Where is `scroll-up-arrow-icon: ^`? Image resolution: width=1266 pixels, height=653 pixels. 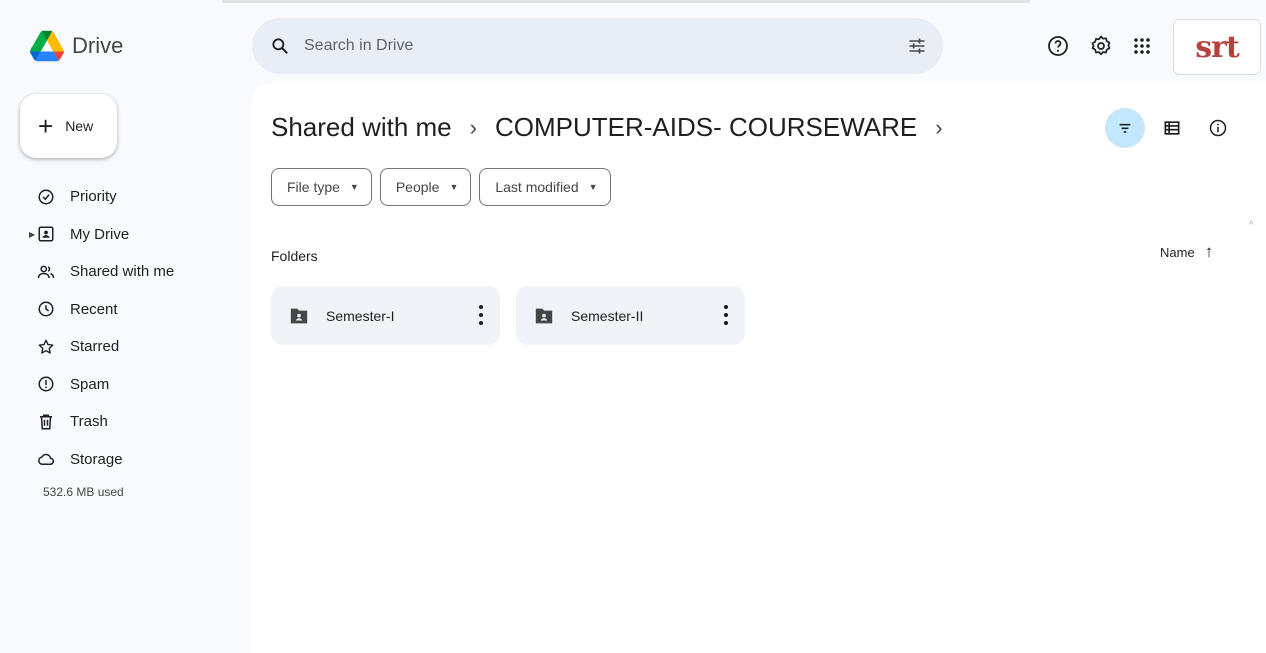
scroll-up-arrow-icon: ^ is located at coordinates (1251, 225).